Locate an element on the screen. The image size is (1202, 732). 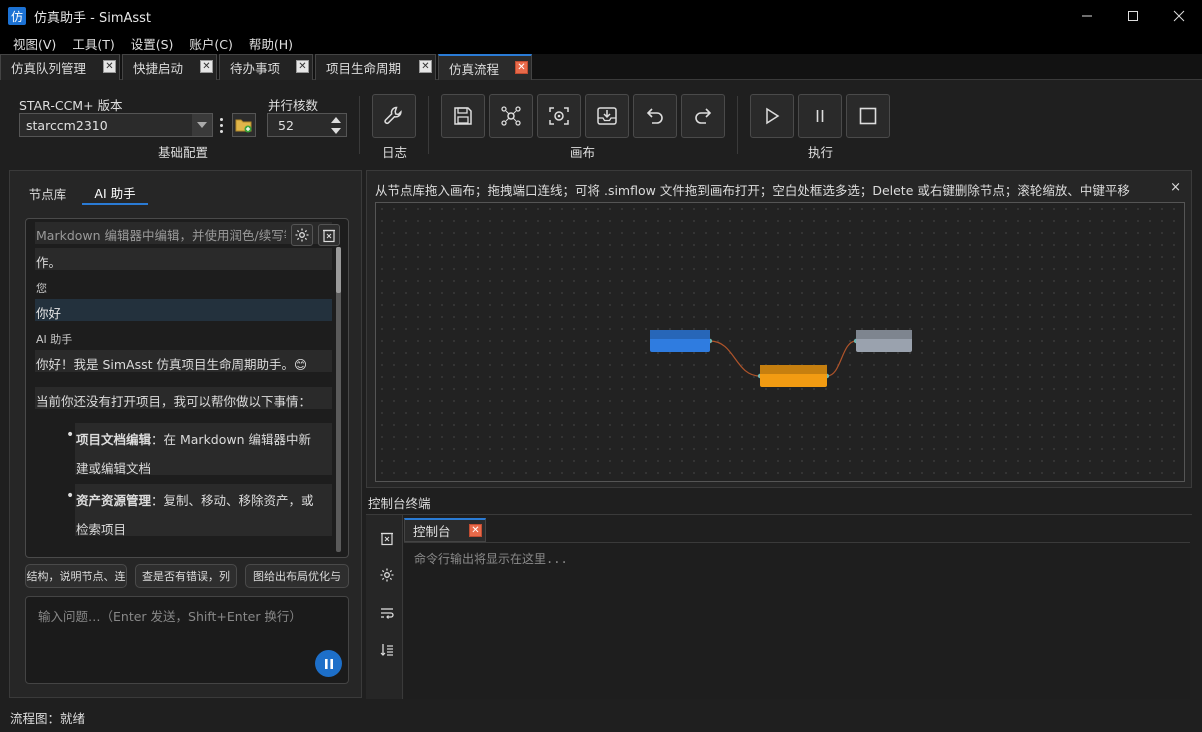
tab-ai-assistant: AI 助手 is located at coordinates (115, 193).